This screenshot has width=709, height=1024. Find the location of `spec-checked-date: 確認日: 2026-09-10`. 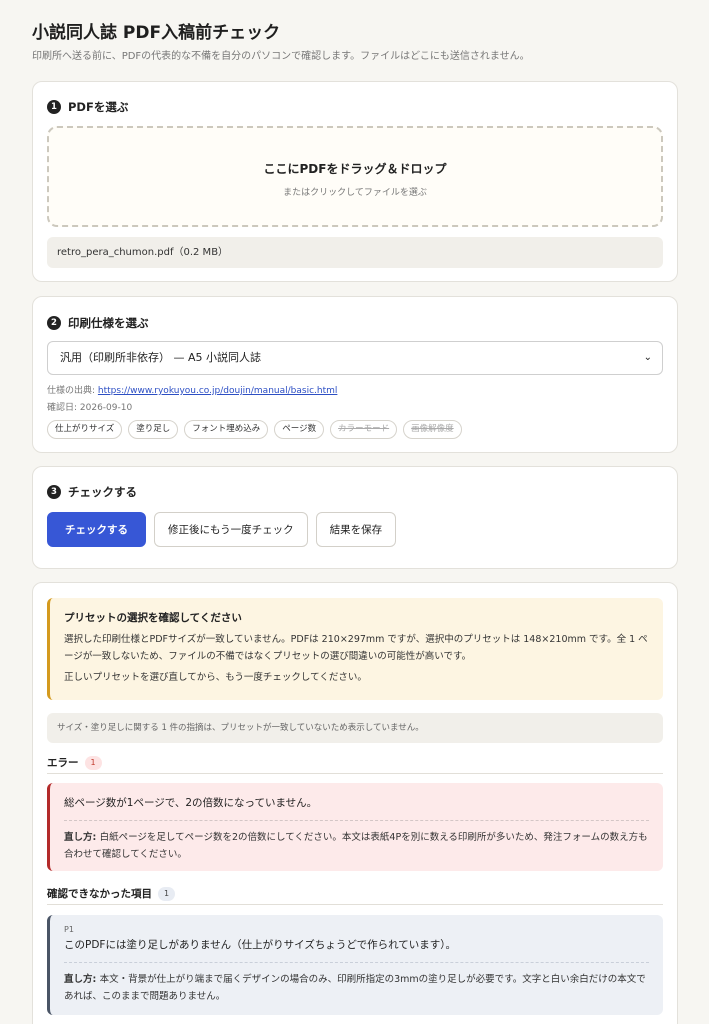

spec-checked-date: 確認日: 2026-09-10 is located at coordinates (90, 408).